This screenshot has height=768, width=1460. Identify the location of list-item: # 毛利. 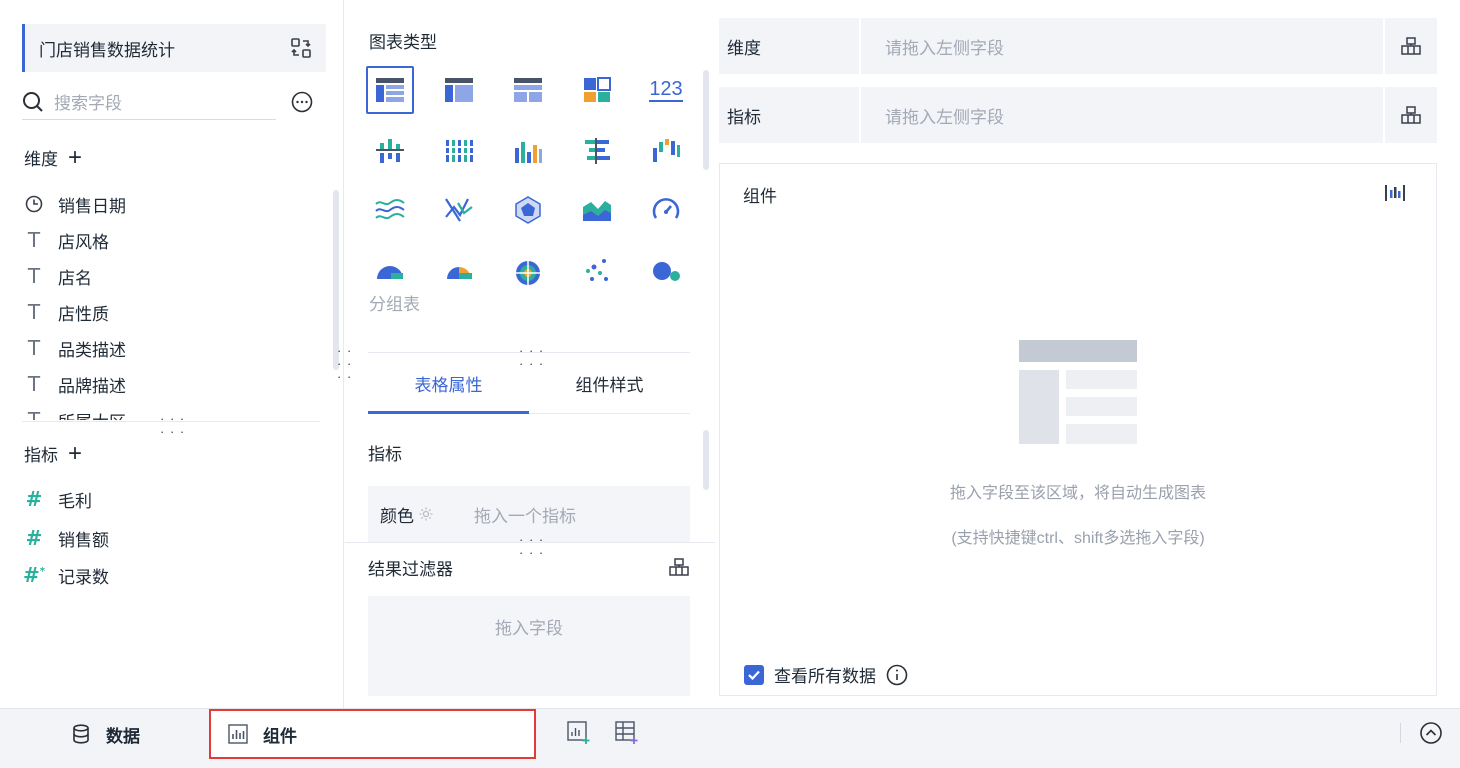
(58, 499).